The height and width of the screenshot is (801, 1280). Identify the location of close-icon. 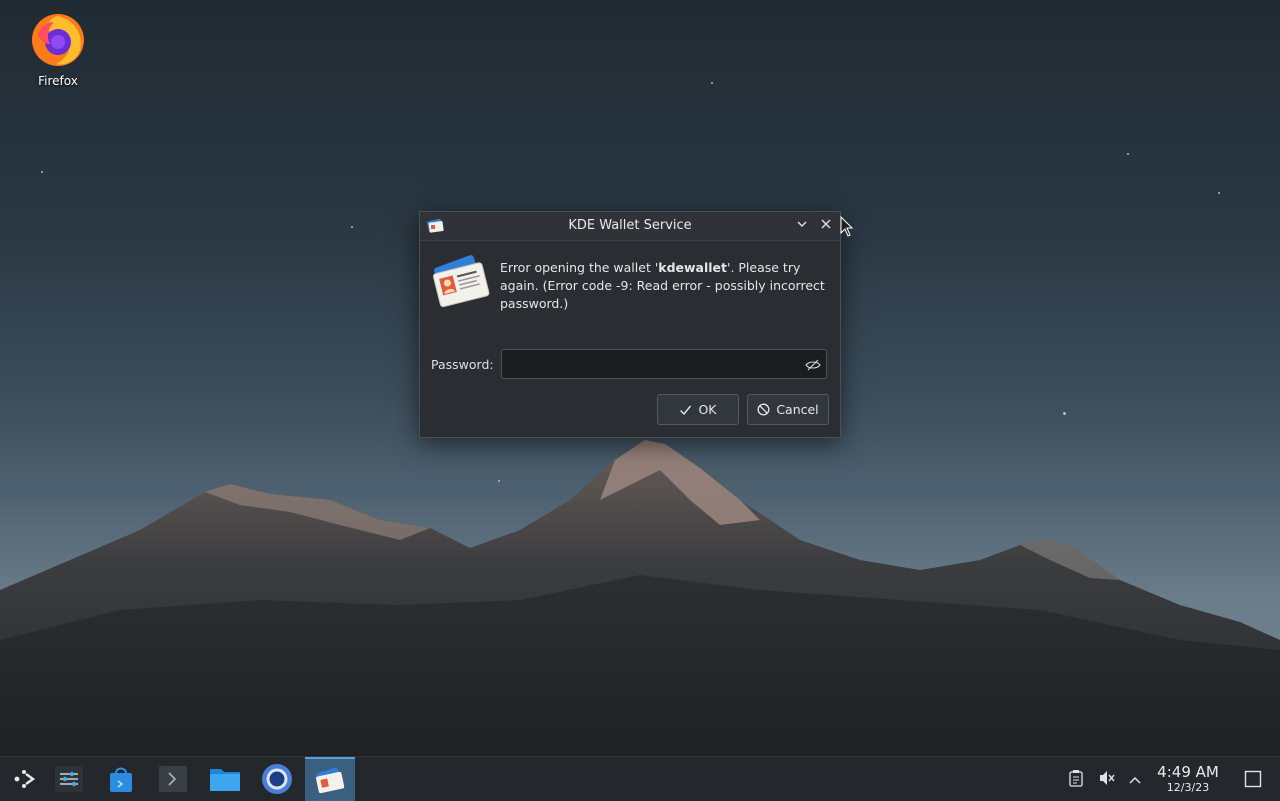
(826, 224).